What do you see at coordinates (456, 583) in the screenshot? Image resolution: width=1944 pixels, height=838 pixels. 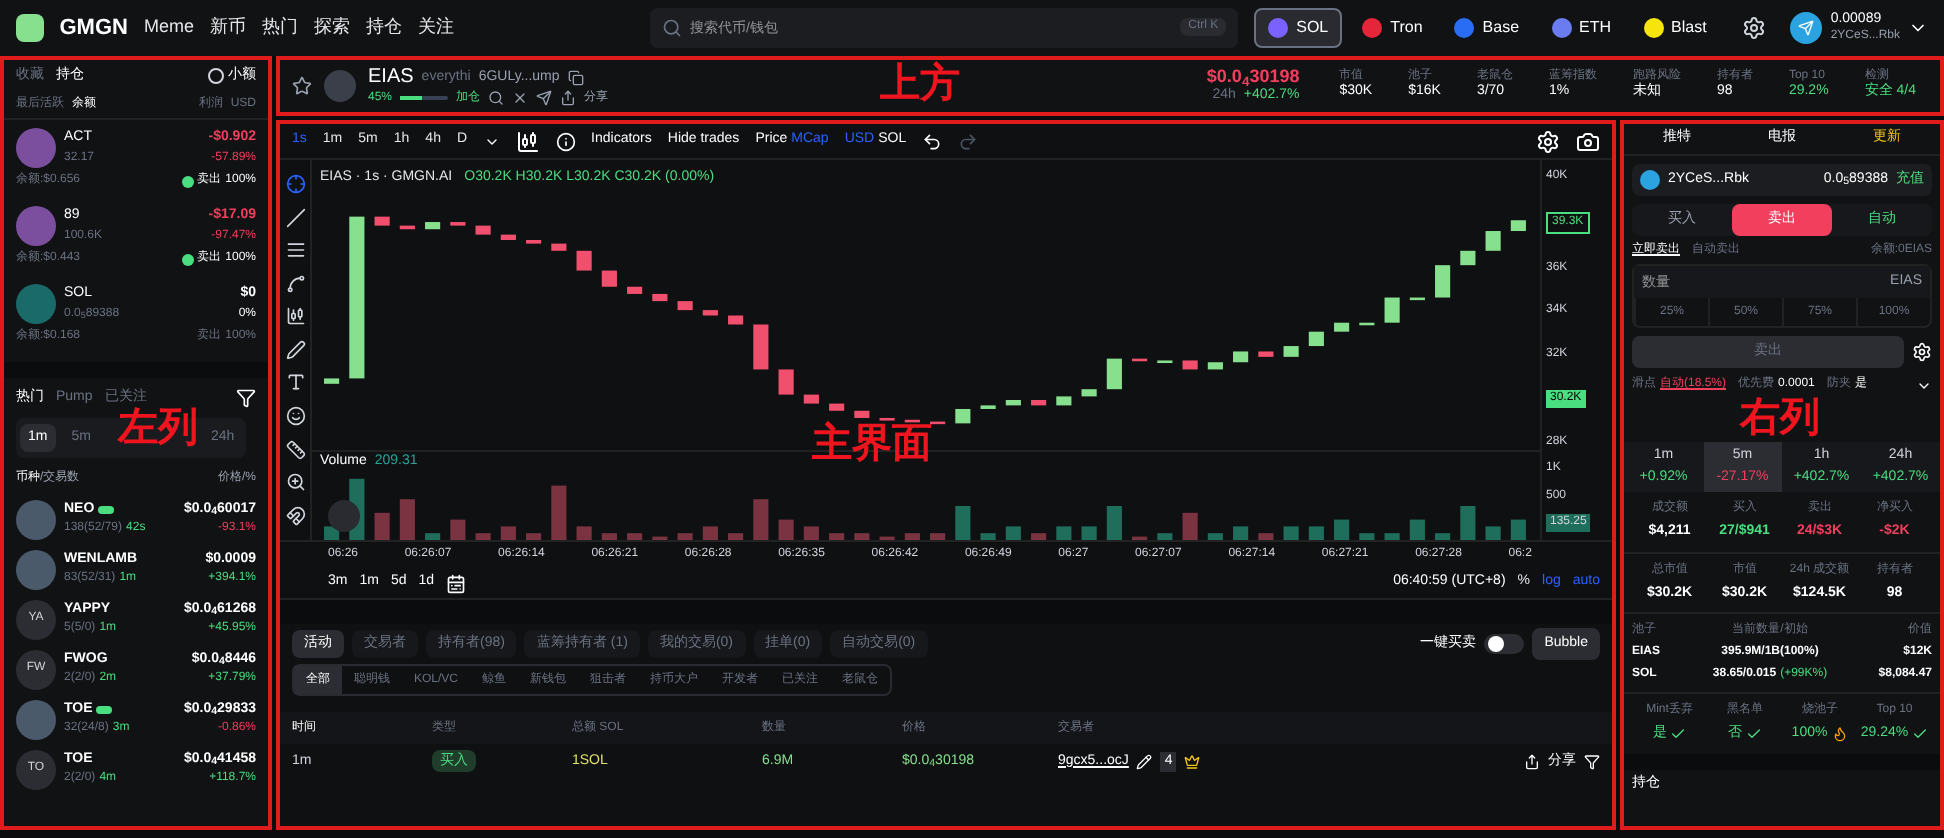 I see `calendar-icon` at bounding box center [456, 583].